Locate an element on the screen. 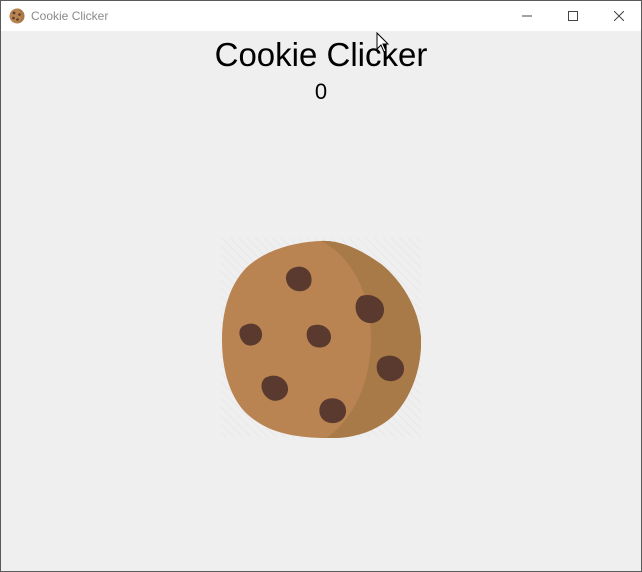 The image size is (642, 572). maximize-icon is located at coordinates (573, 16).